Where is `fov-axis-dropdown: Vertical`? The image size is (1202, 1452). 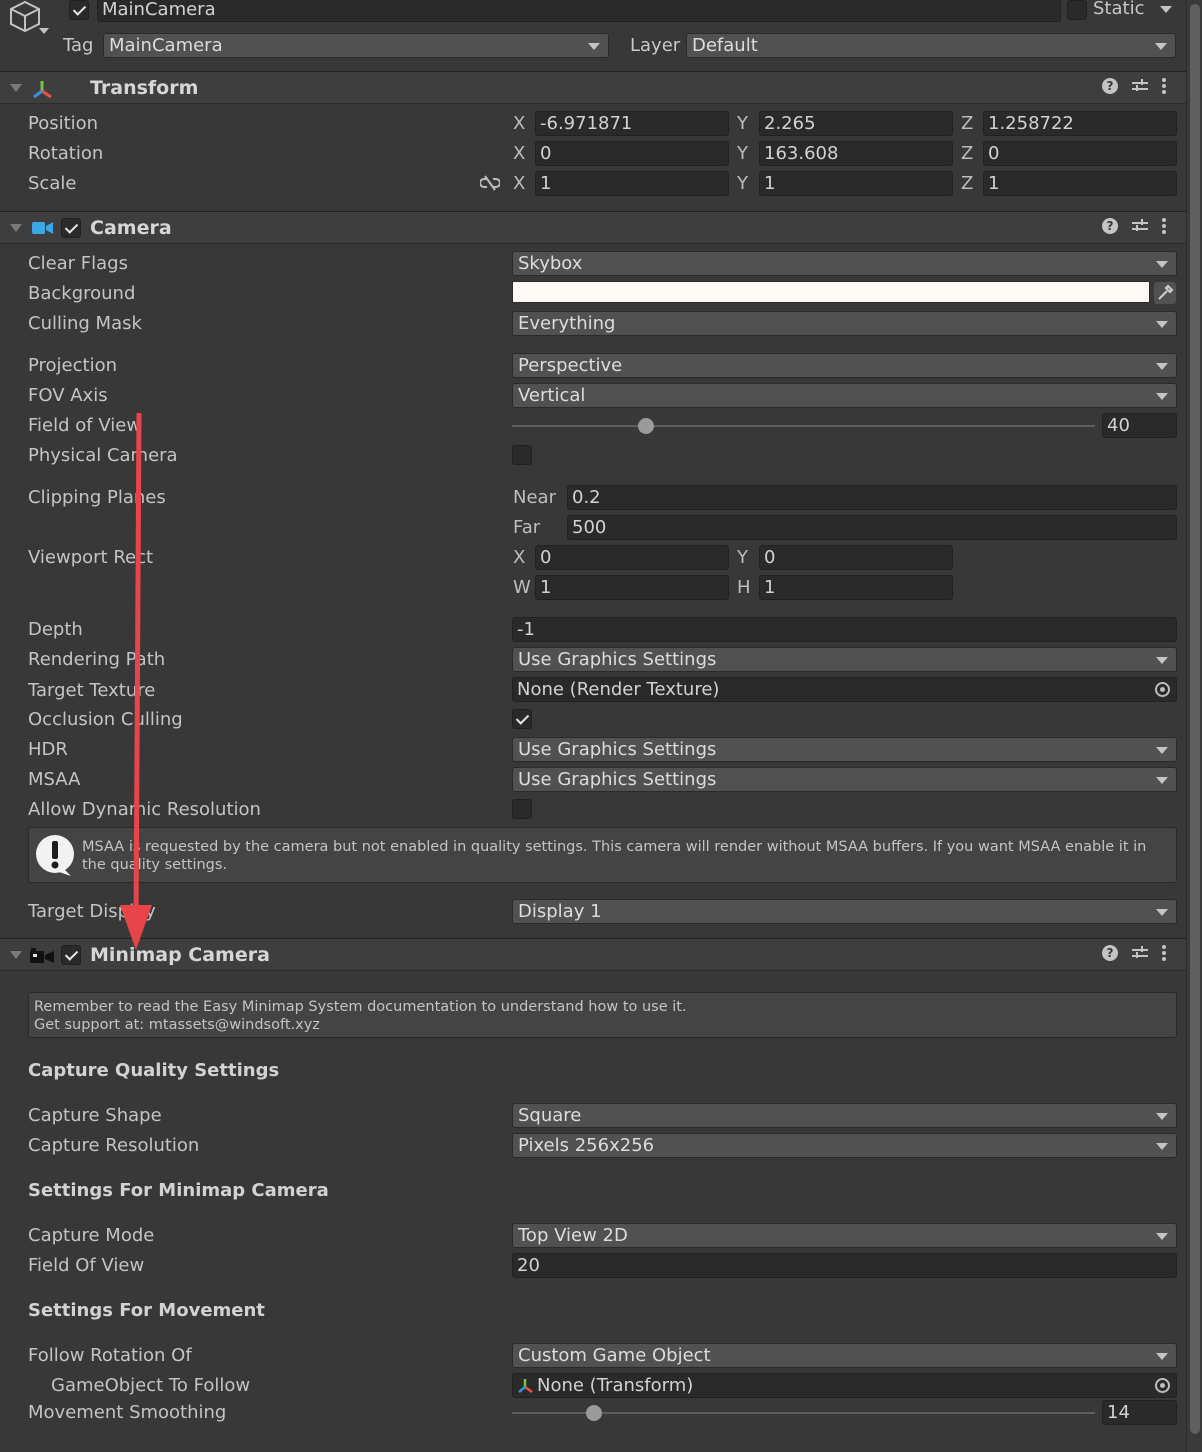 fov-axis-dropdown: Vertical is located at coordinates (844, 395).